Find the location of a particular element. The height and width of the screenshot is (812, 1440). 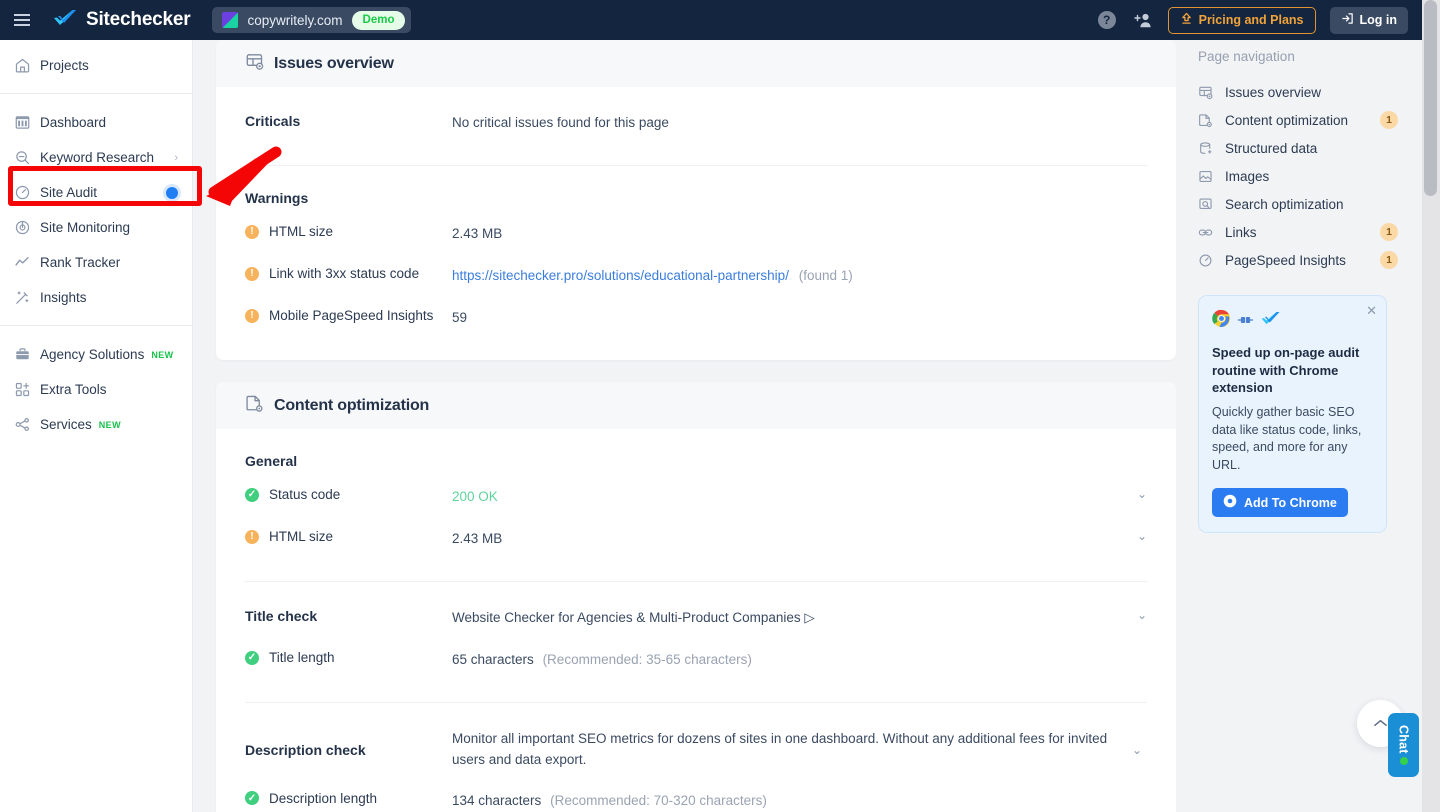

chevron-right-icon: › is located at coordinates (176, 157).